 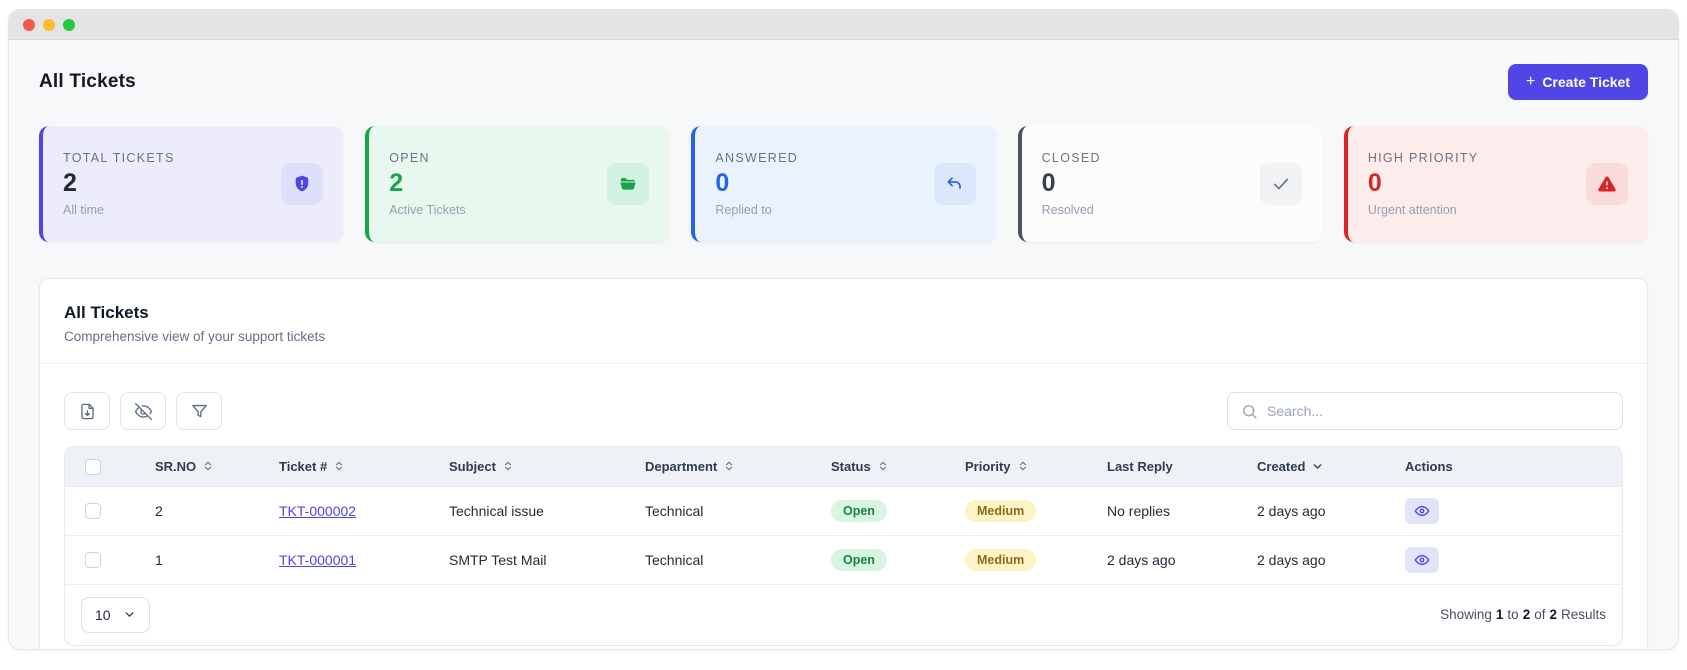 What do you see at coordinates (843, 25) in the screenshot?
I see `window-titlebar` at bounding box center [843, 25].